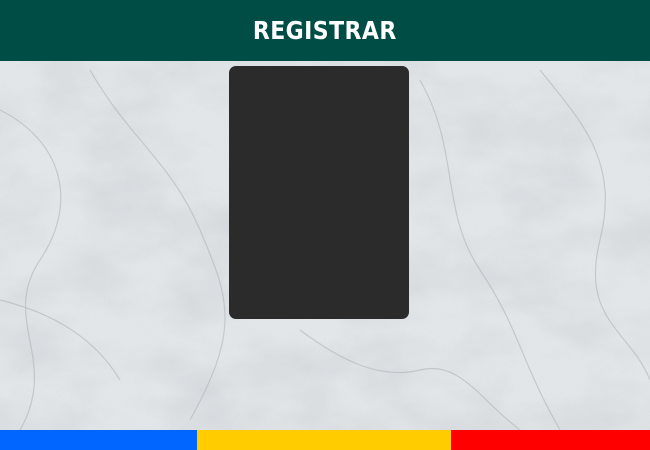 This screenshot has width=650, height=450. What do you see at coordinates (324, 440) in the screenshot?
I see `color-stripe-yellow` at bounding box center [324, 440].